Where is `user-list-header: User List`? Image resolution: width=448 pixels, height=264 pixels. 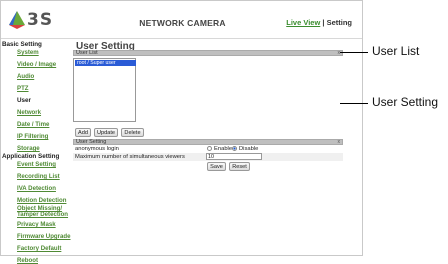 user-list-header: User List is located at coordinates (87, 53).